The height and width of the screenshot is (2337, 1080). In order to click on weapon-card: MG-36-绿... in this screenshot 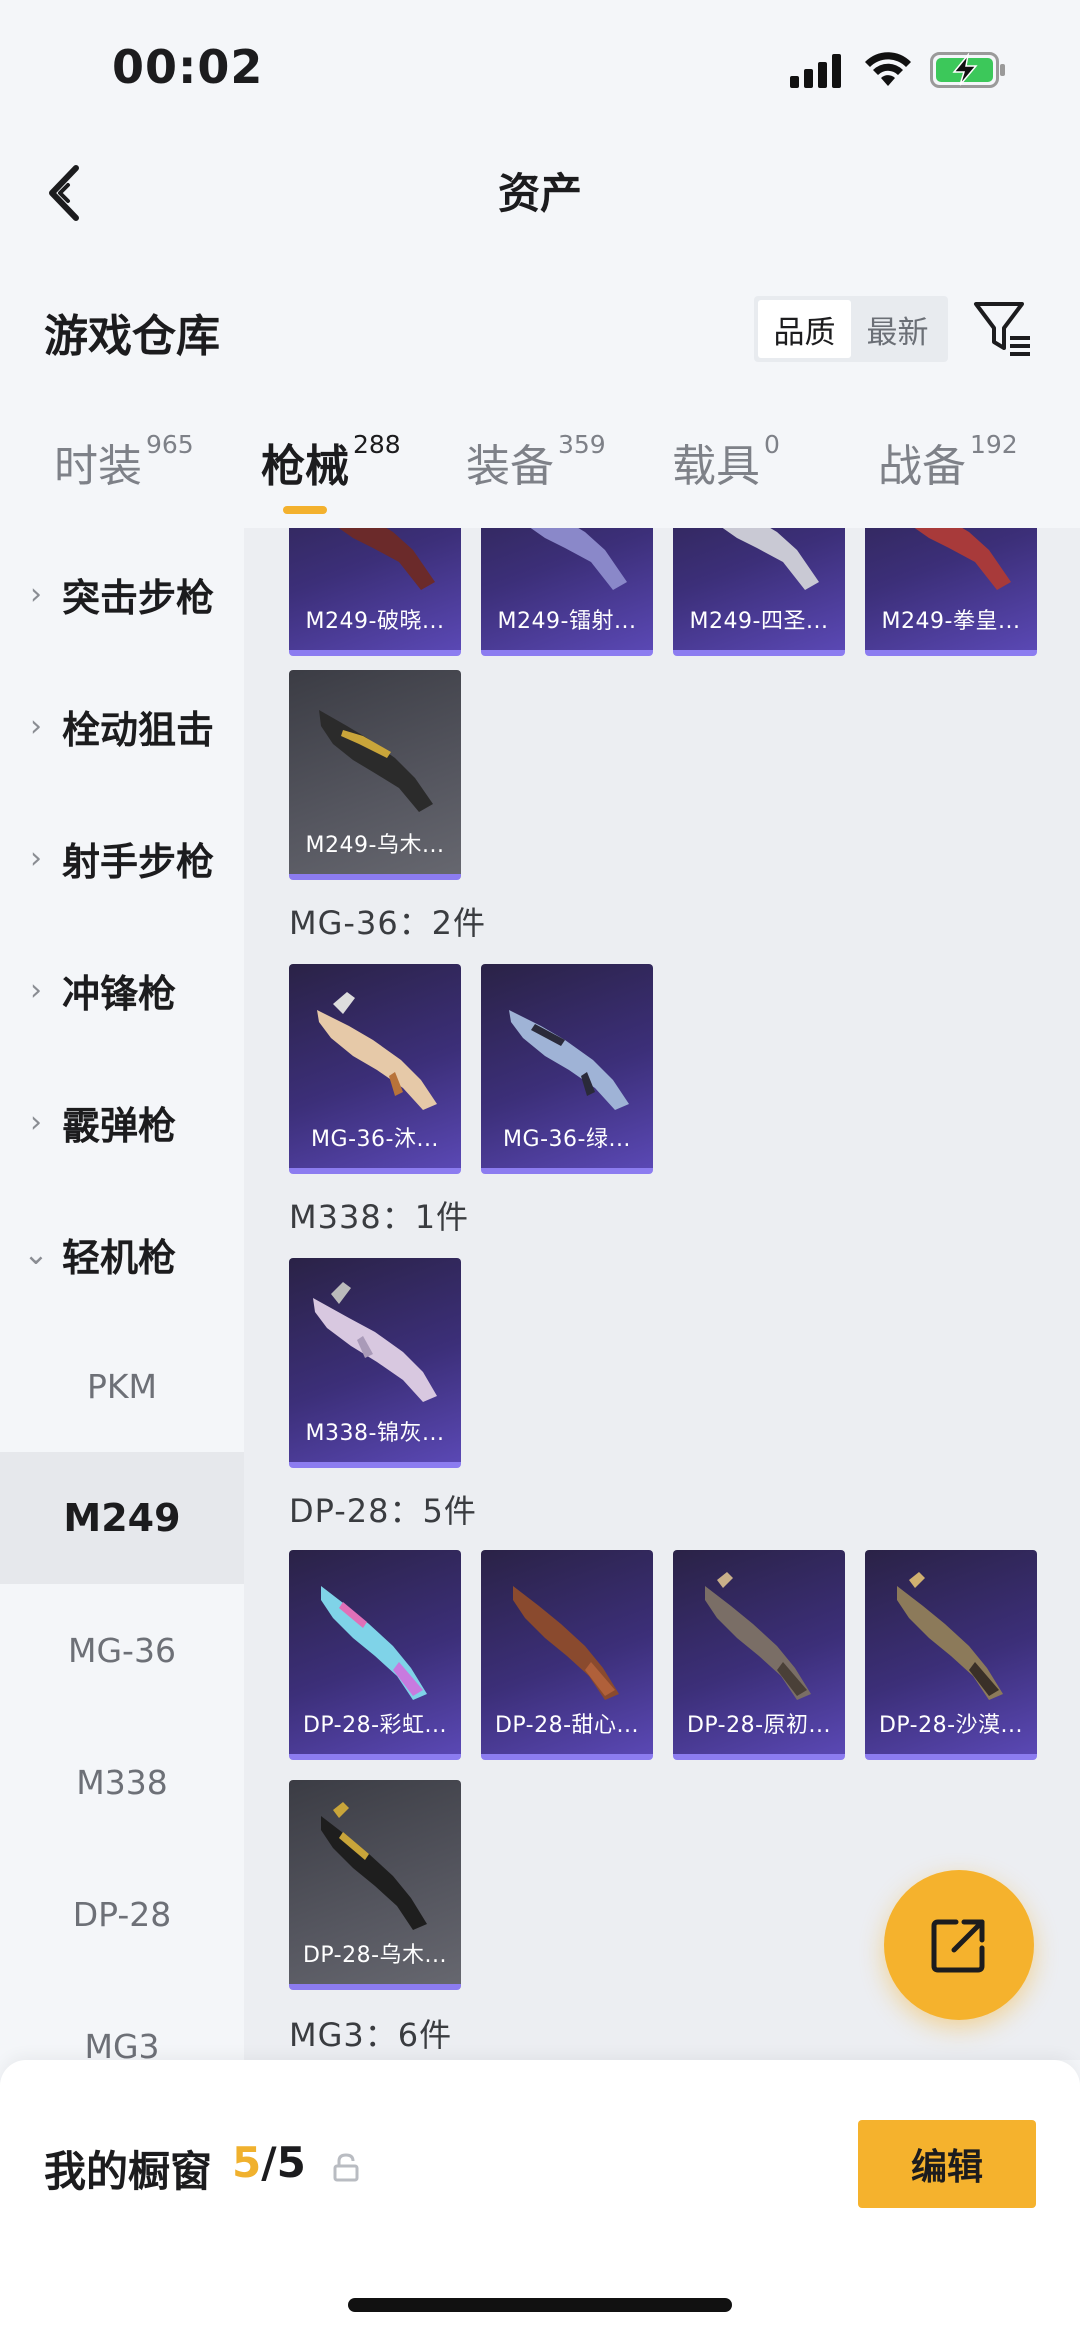, I will do `click(567, 1069)`.